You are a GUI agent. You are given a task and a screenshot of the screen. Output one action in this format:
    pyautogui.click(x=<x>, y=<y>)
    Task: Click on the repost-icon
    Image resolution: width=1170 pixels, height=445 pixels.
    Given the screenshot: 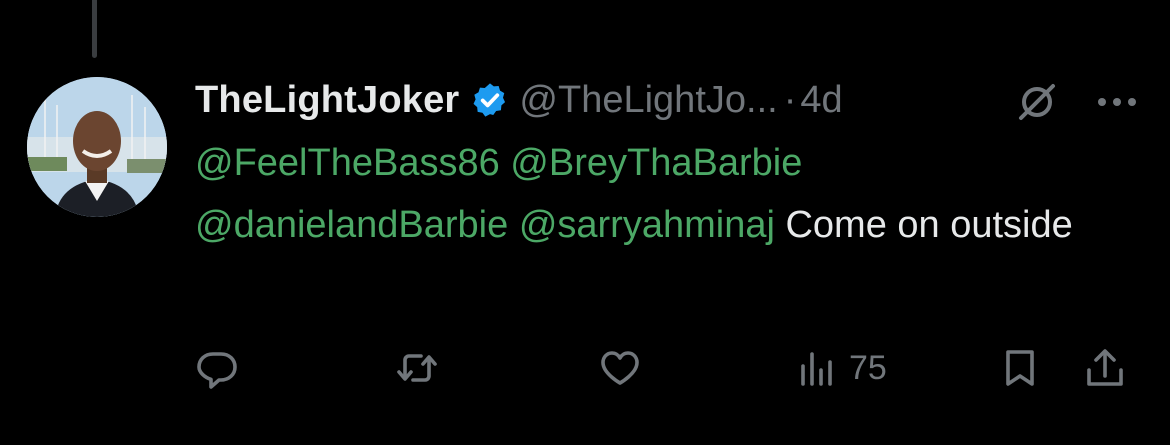 What is the action you would take?
    pyautogui.click(x=417, y=368)
    